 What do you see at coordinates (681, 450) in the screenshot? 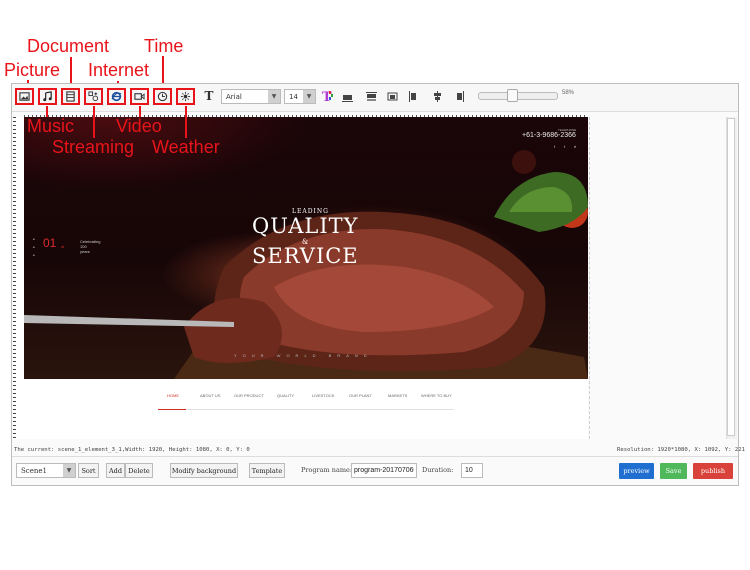
I see `status-resolution: Resolution: 1920*1080, X: 1092, Y: 221` at bounding box center [681, 450].